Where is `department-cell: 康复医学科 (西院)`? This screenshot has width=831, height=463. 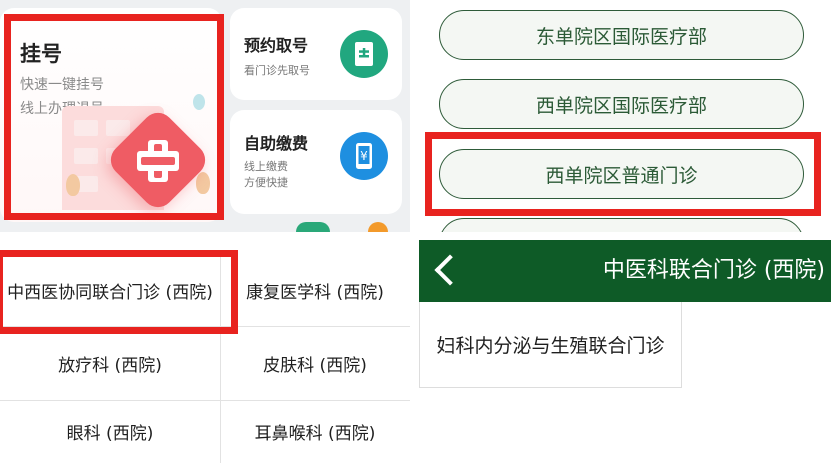 department-cell: 康复医学科 (西院) is located at coordinates (315, 290).